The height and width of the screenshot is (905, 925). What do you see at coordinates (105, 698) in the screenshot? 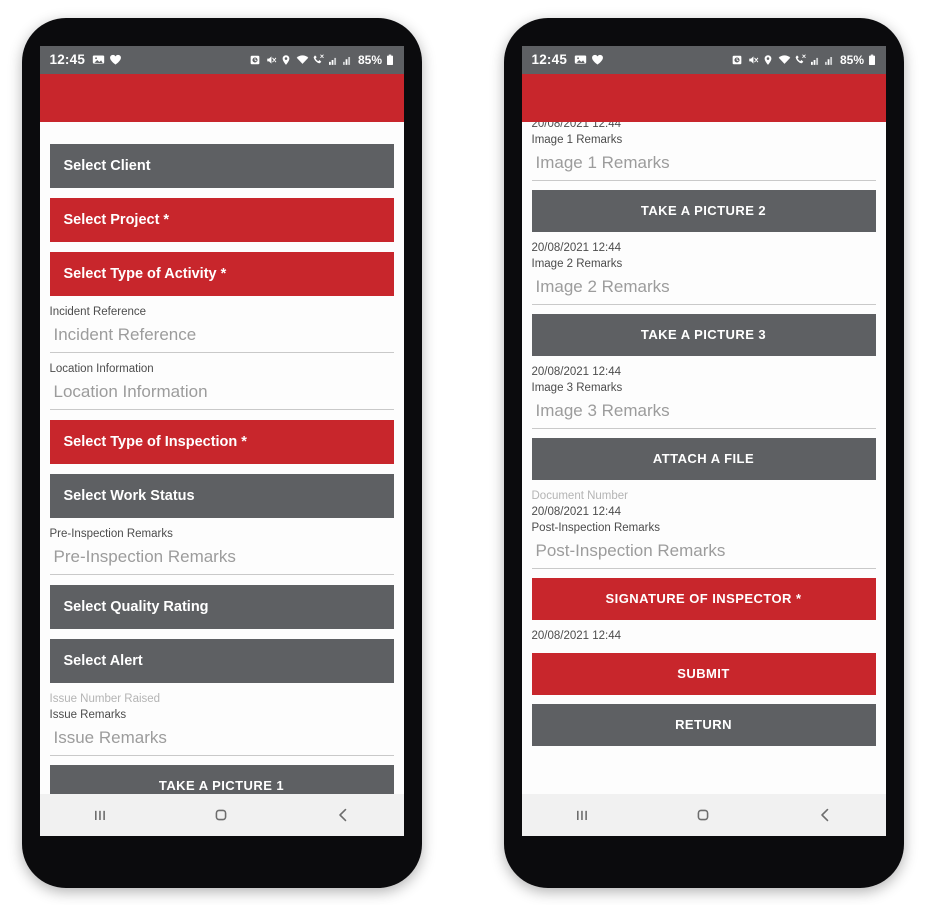
I see `label-issue-number-raised: Issue Number Raised` at bounding box center [105, 698].